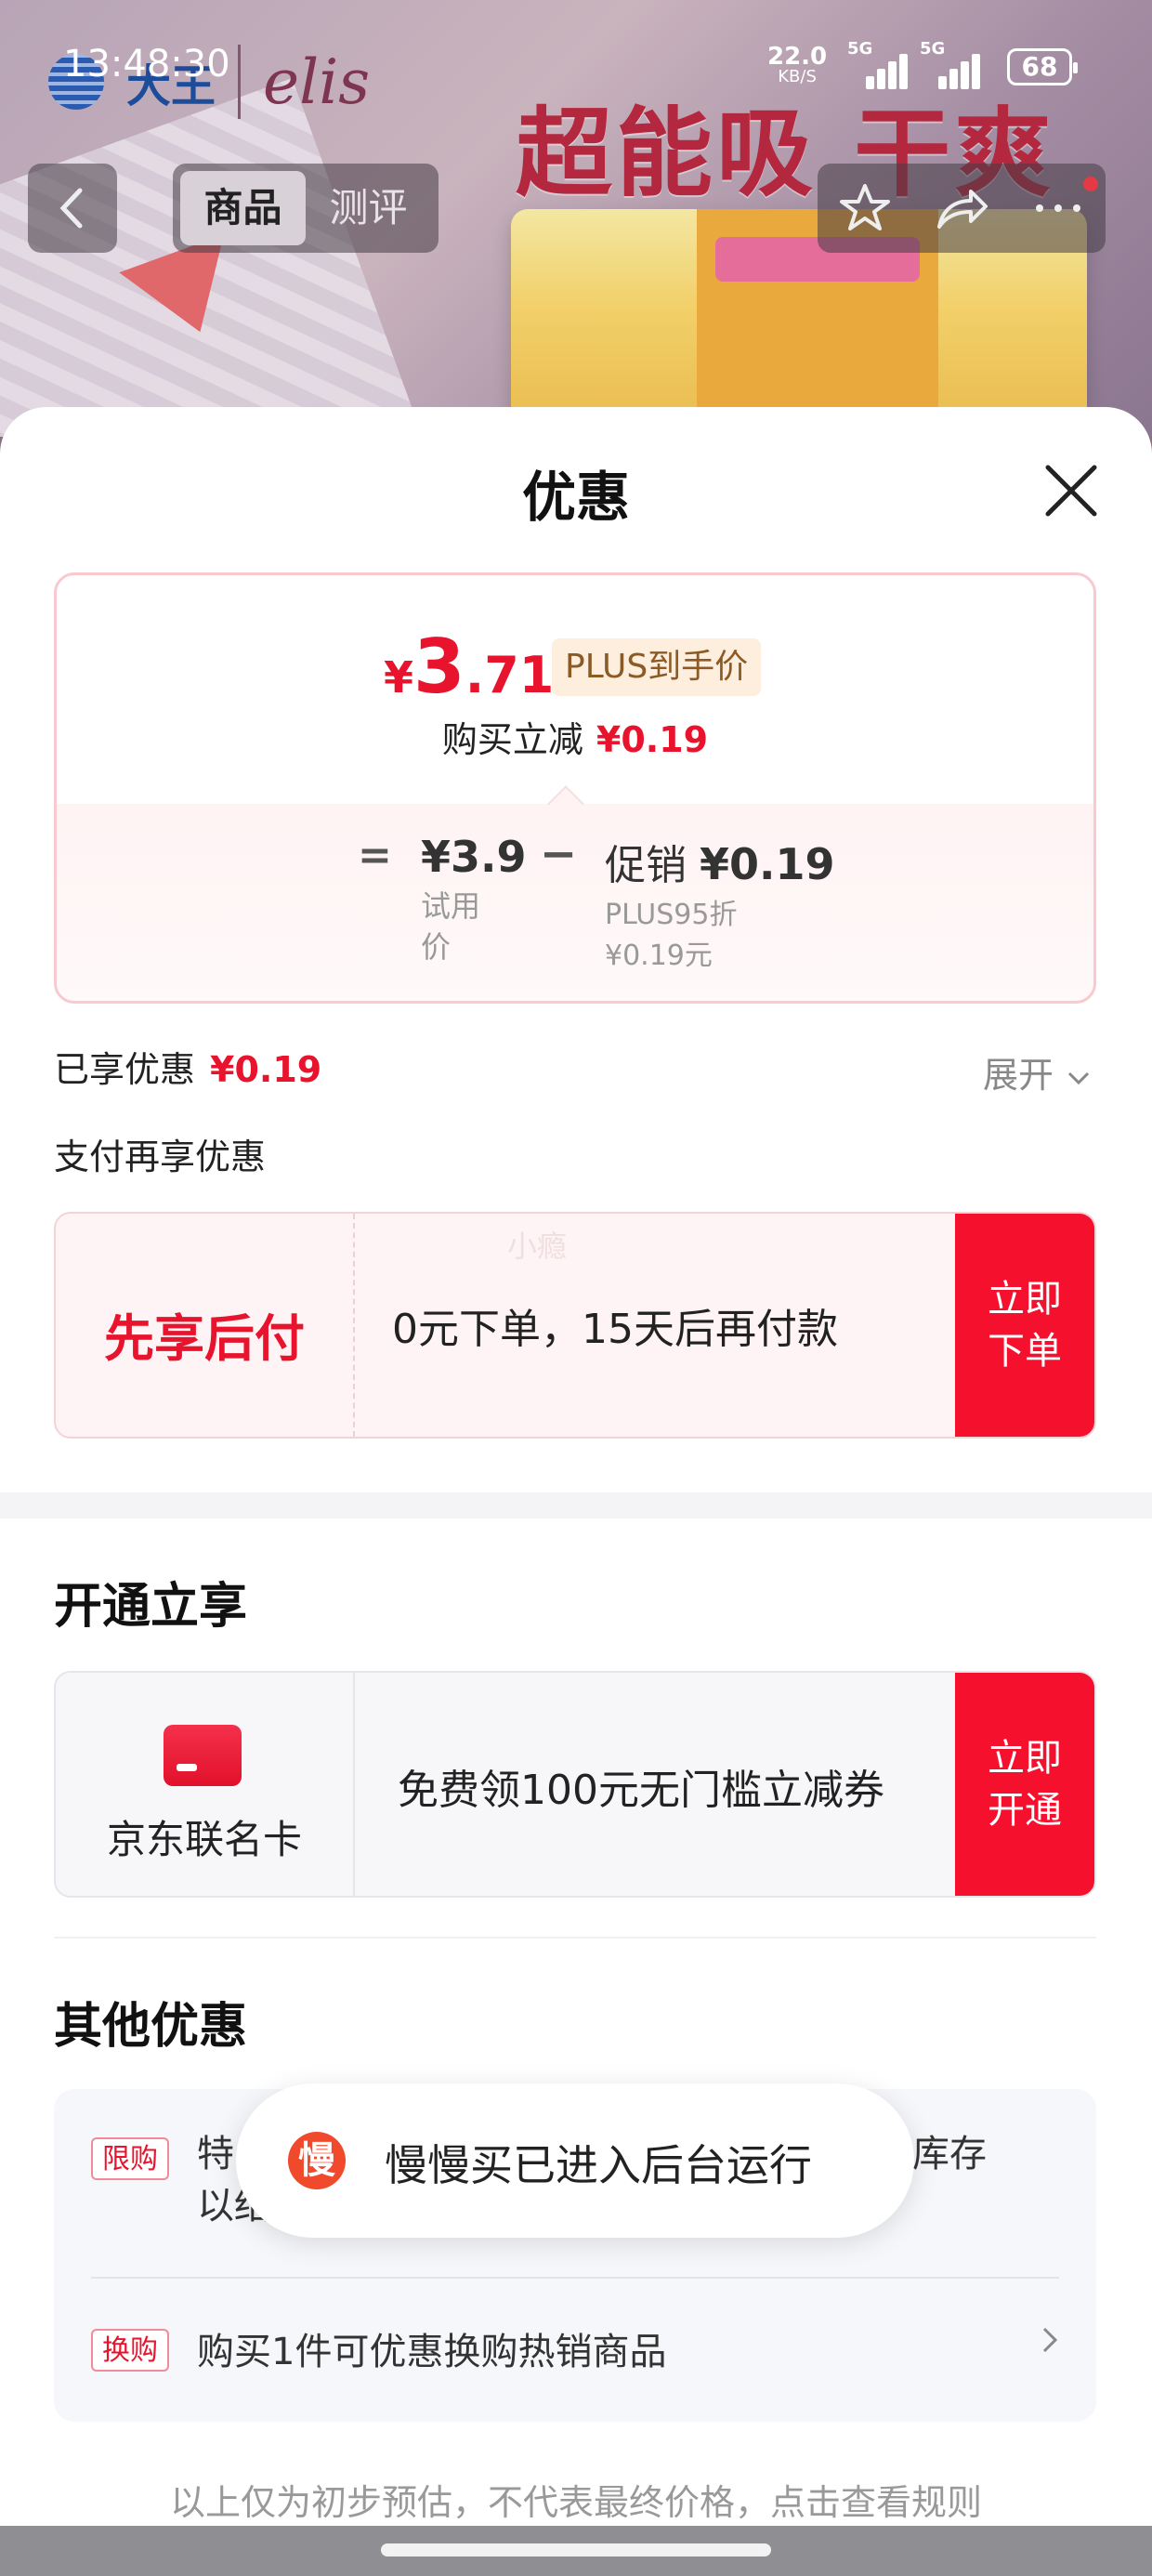 This screenshot has width=1152, height=2576. Describe the element at coordinates (1042, 66) in the screenshot. I see `battery-icon: 68` at that location.